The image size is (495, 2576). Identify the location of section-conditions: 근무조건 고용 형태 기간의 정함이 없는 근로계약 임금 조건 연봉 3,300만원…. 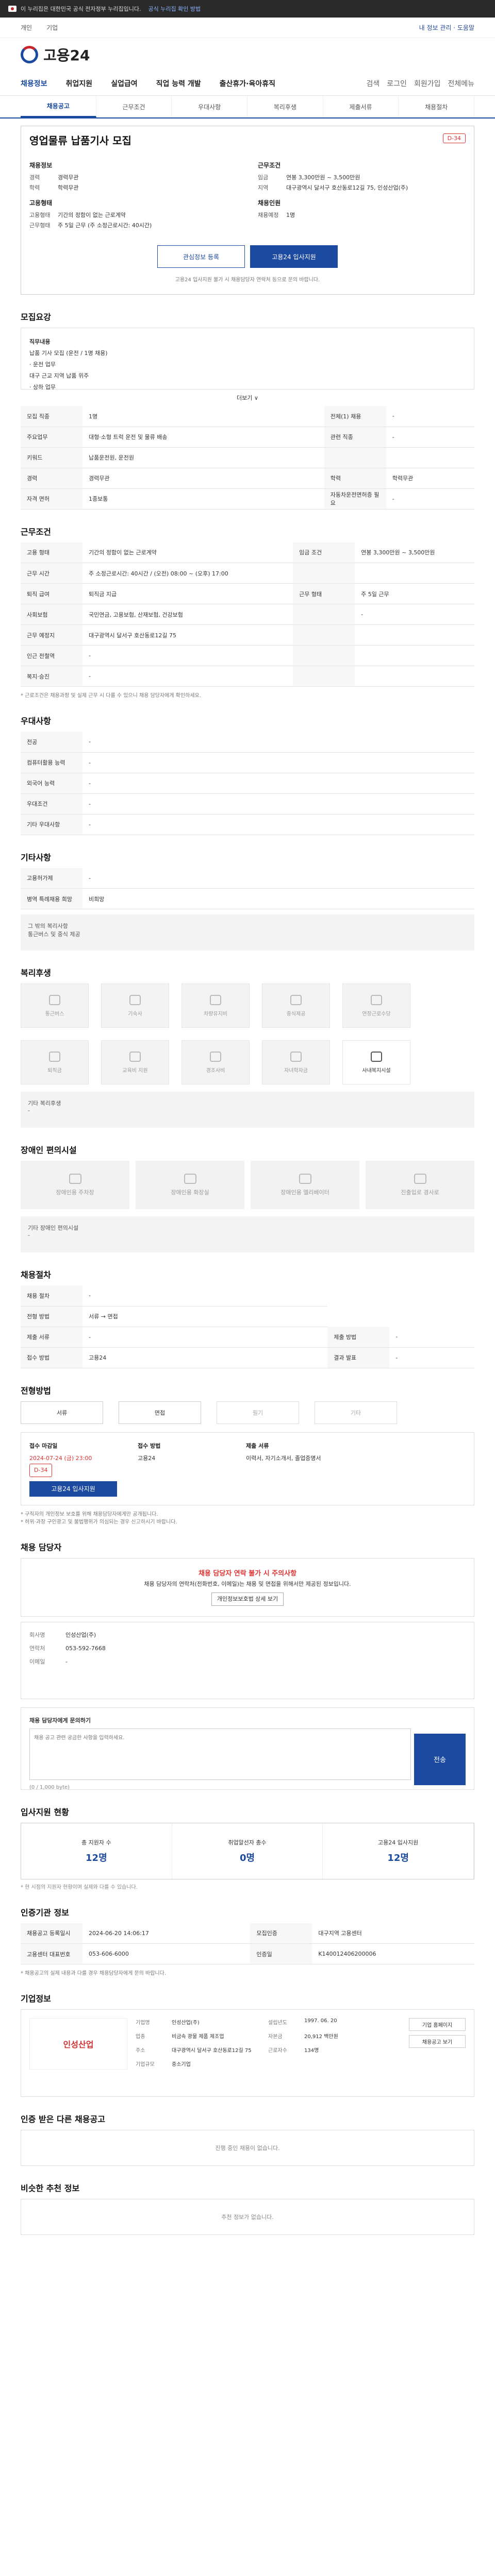
(247, 612).